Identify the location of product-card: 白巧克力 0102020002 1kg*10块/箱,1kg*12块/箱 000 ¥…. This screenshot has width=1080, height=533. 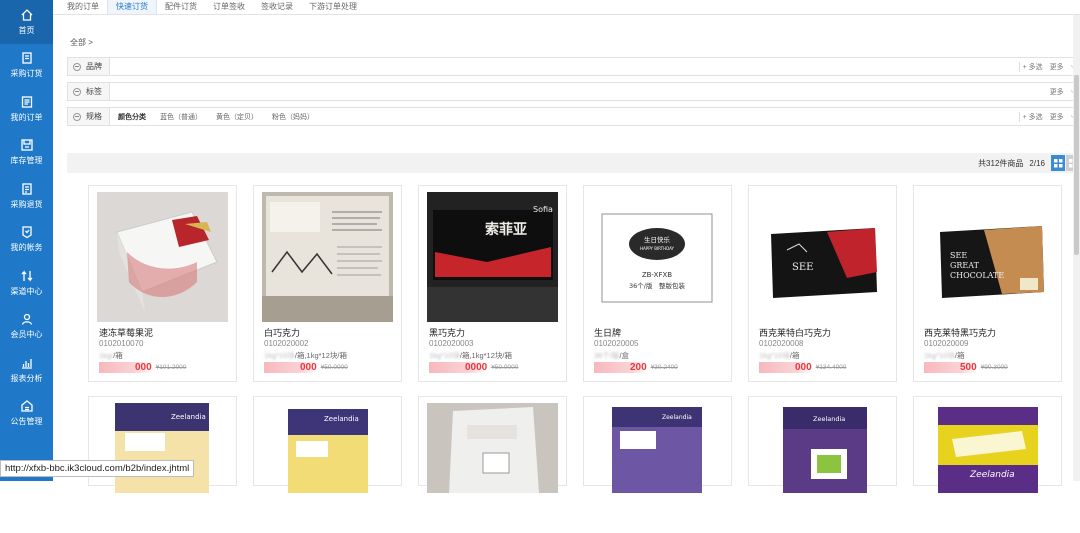
(327, 283).